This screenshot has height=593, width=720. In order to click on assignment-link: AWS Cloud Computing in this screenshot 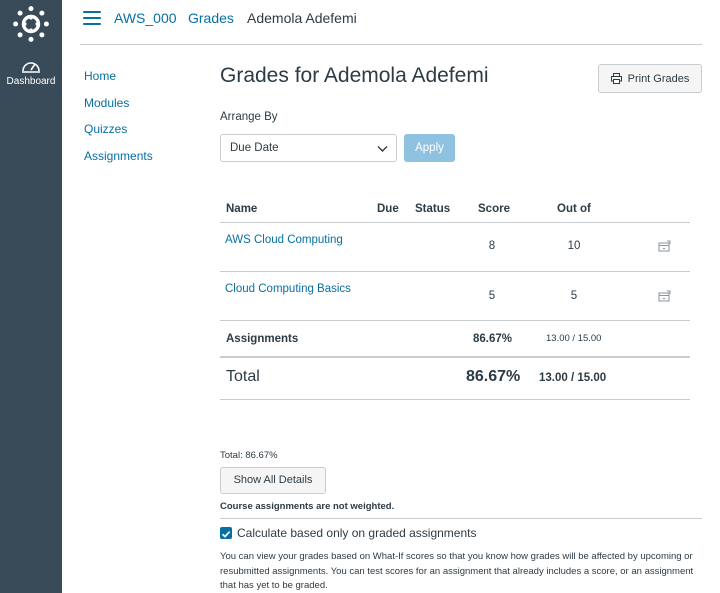, I will do `click(284, 240)`.